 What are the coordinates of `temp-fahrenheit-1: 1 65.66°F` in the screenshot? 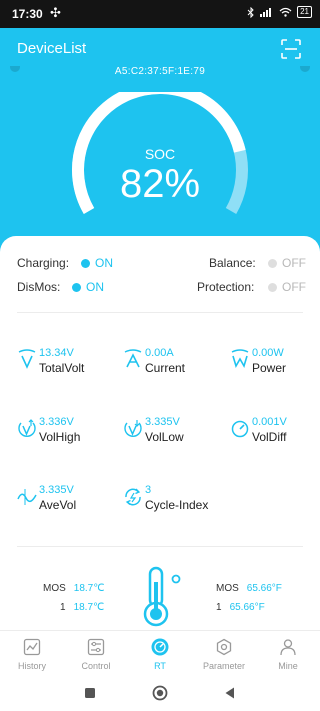 It's located at (240, 607).